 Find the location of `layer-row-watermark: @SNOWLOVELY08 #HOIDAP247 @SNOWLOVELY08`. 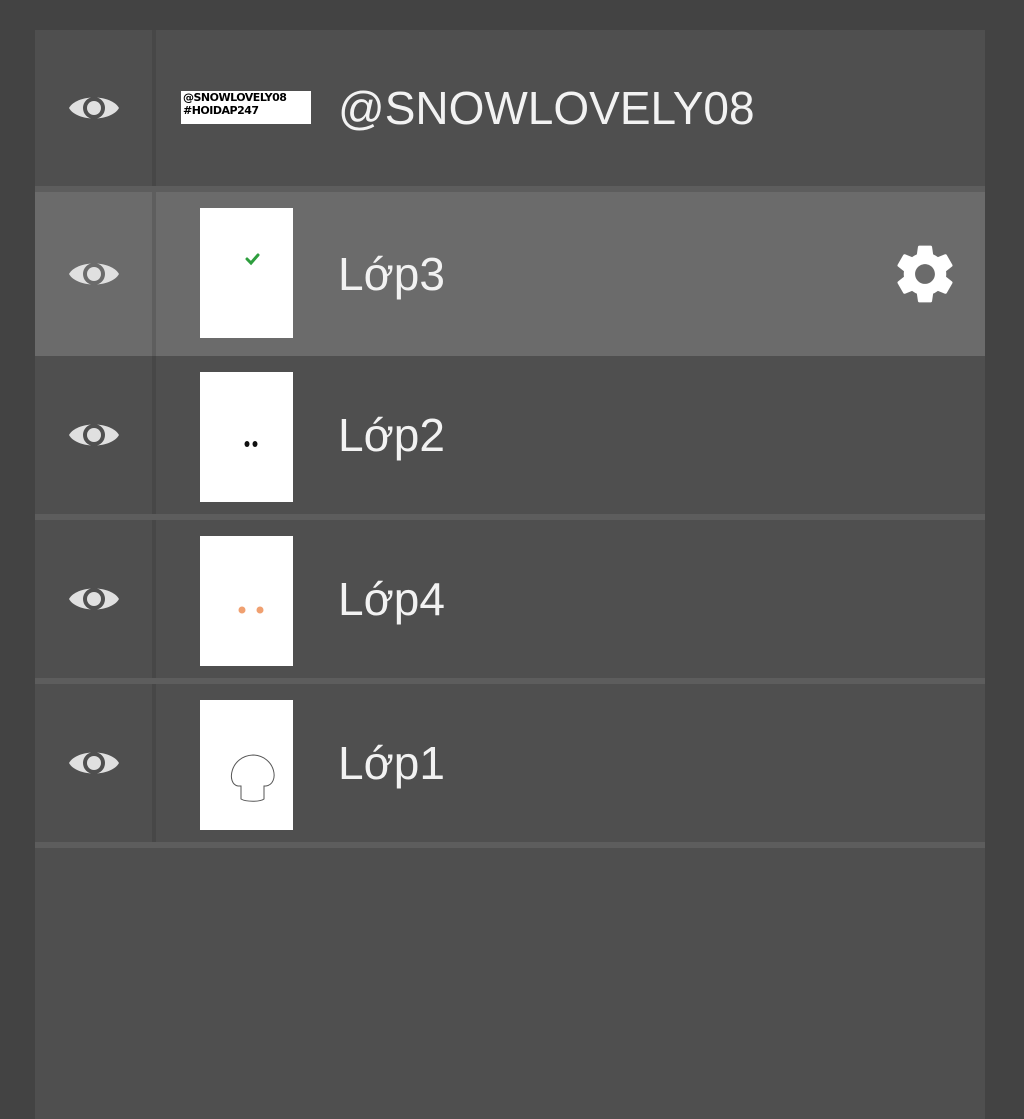

layer-row-watermark: @SNOWLOVELY08 #HOIDAP247 @SNOWLOVELY08 is located at coordinates (510, 108).